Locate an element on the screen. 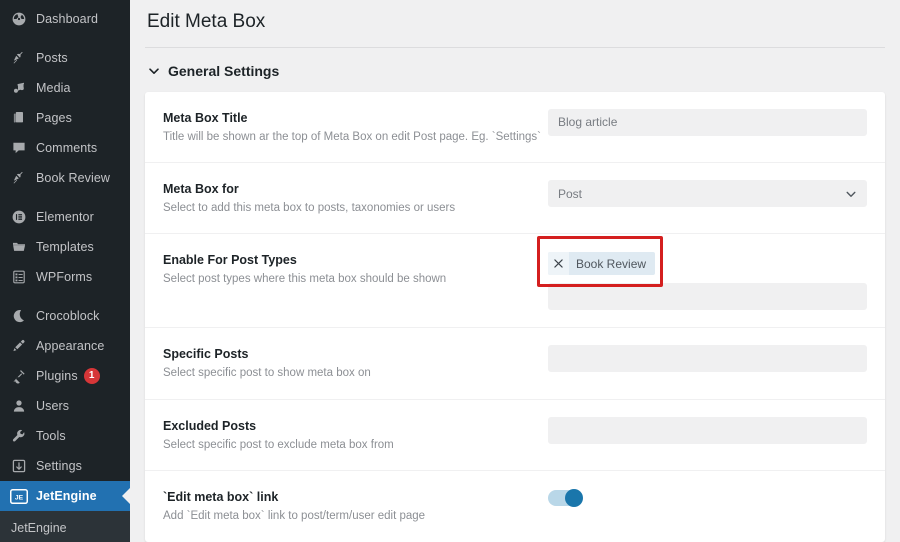 The width and height of the screenshot is (900, 542). sidebar-item-label: Dashboard is located at coordinates (67, 18).